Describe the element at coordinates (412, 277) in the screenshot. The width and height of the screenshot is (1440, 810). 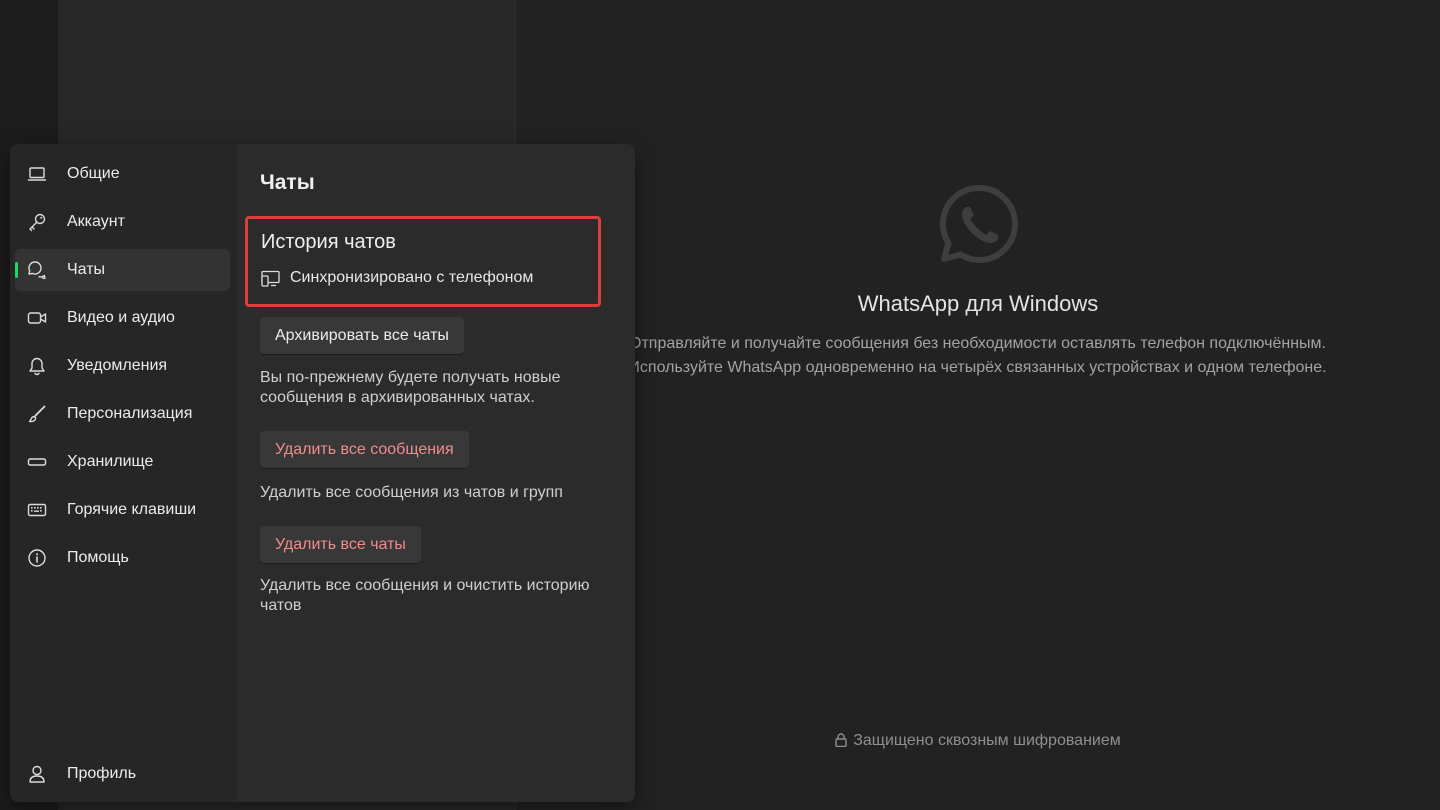
I see `sync-status-text: Синхронизировано с телефоном` at that location.